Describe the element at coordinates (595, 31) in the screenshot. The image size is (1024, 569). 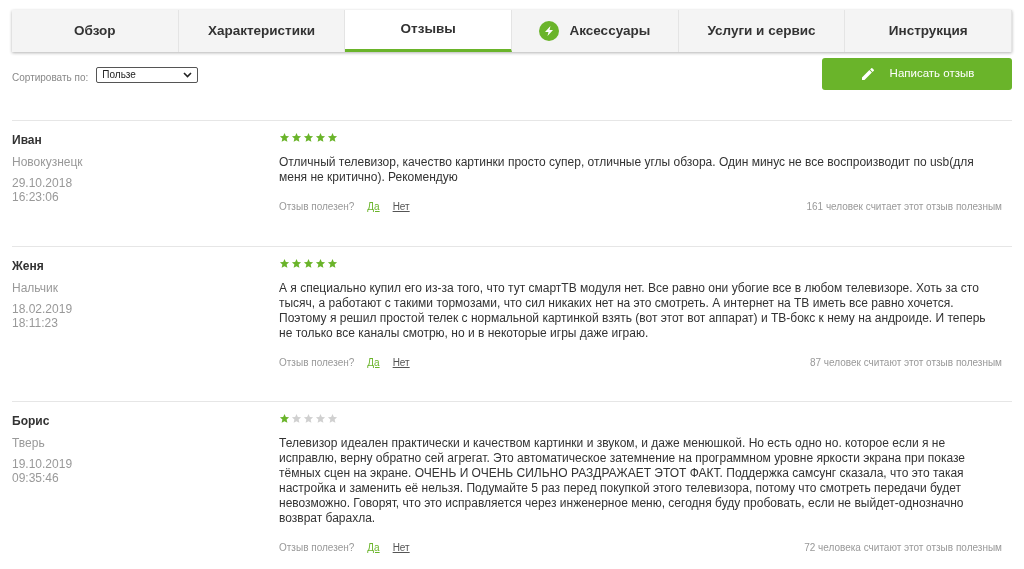
I see `tab: Аксессуары` at that location.